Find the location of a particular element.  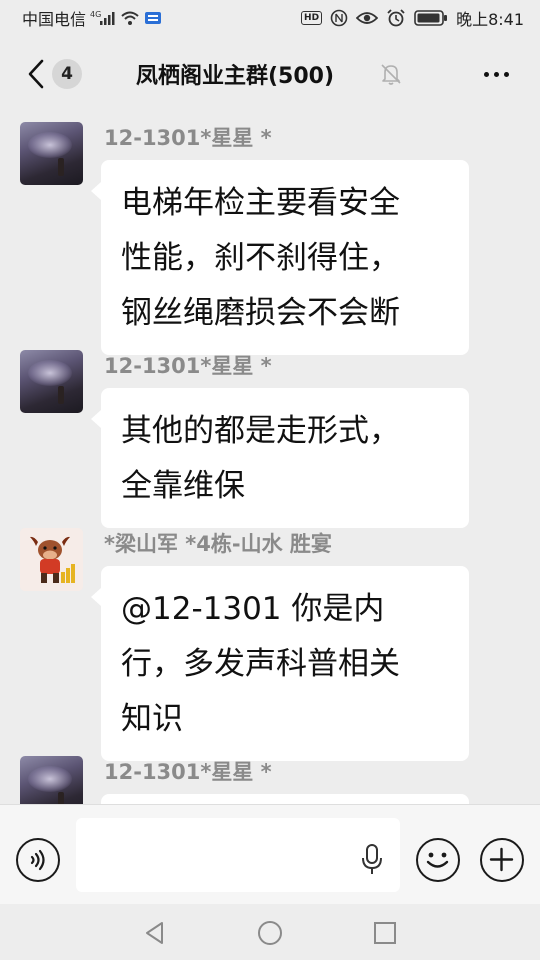

voice-toggle-button is located at coordinates (38, 860).